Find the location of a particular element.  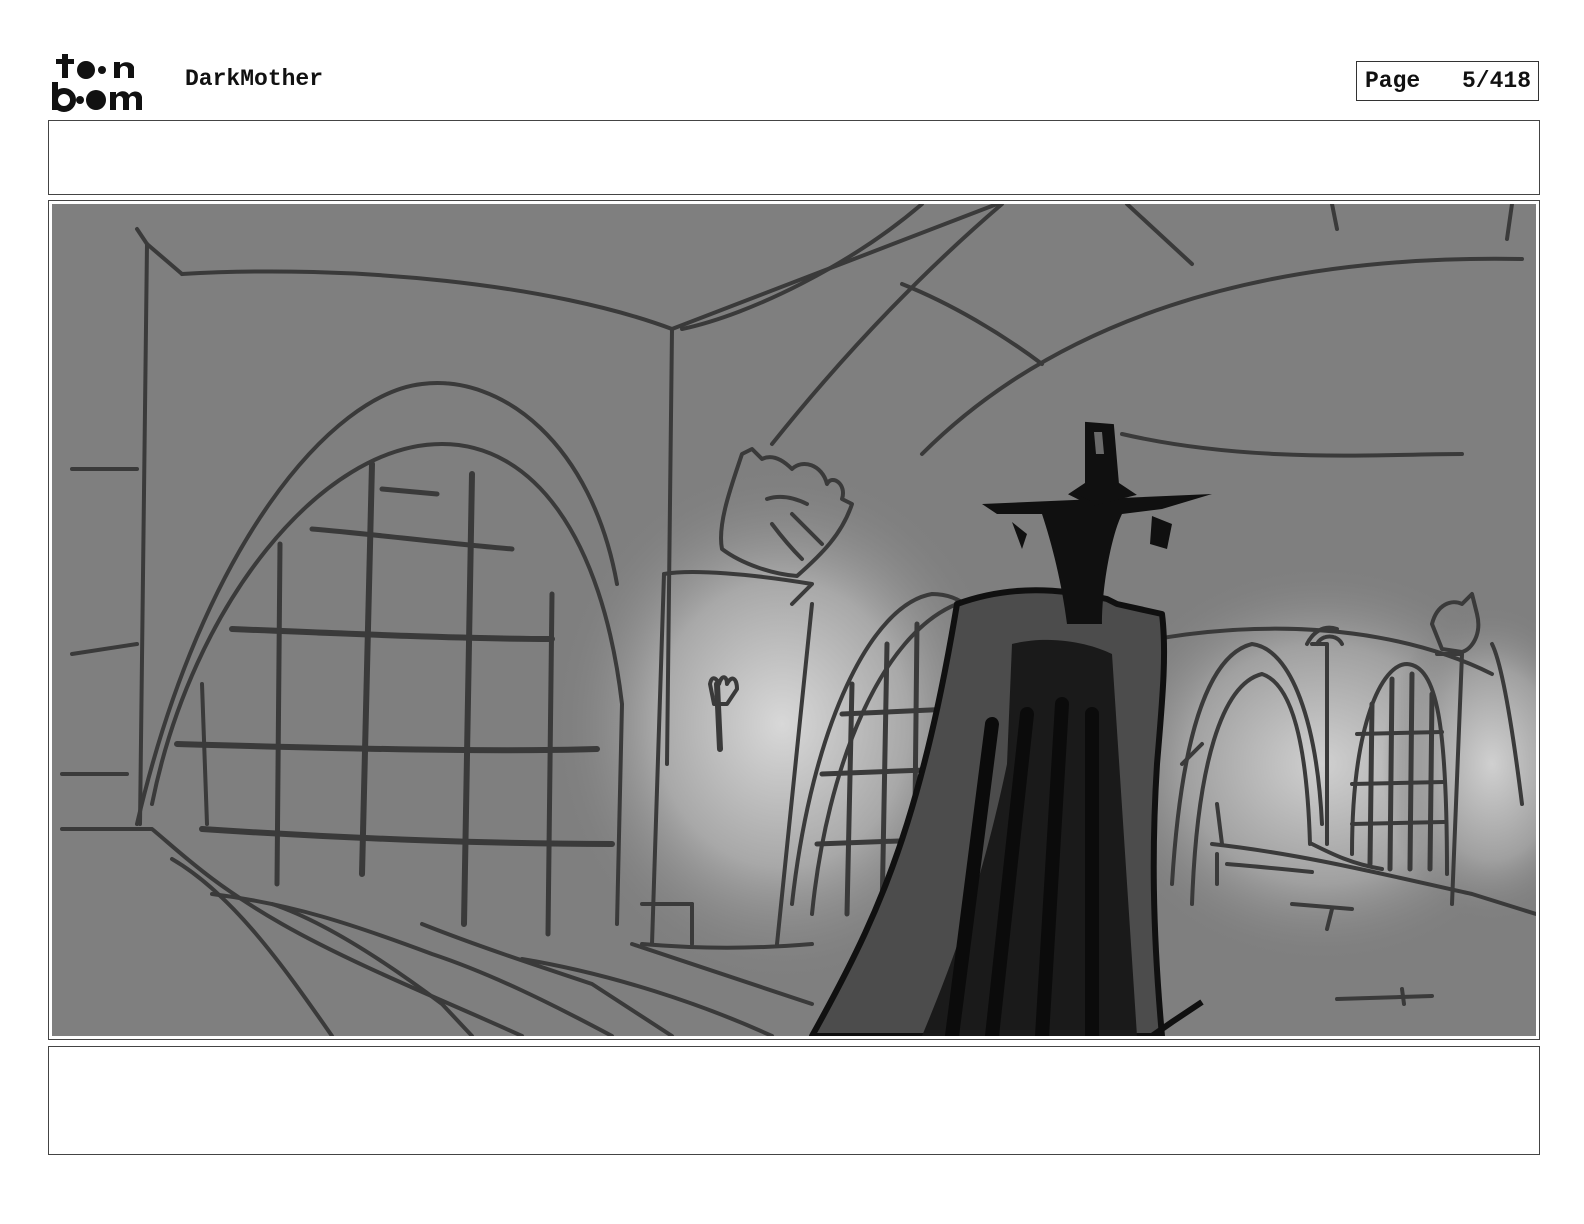

toon-boom-logo is located at coordinates (108, 81).